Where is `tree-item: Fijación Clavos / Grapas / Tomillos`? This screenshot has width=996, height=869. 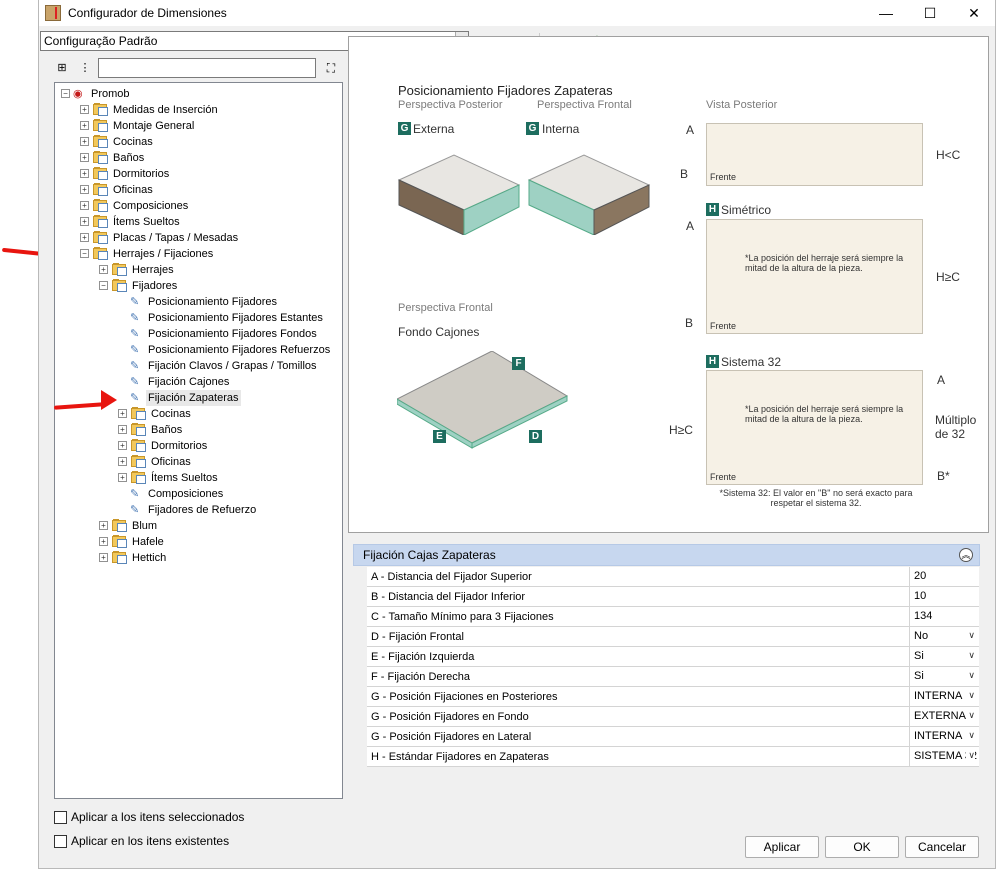
tree-item: Fijación Clavos / Grapas / Tomillos is located at coordinates (232, 366).